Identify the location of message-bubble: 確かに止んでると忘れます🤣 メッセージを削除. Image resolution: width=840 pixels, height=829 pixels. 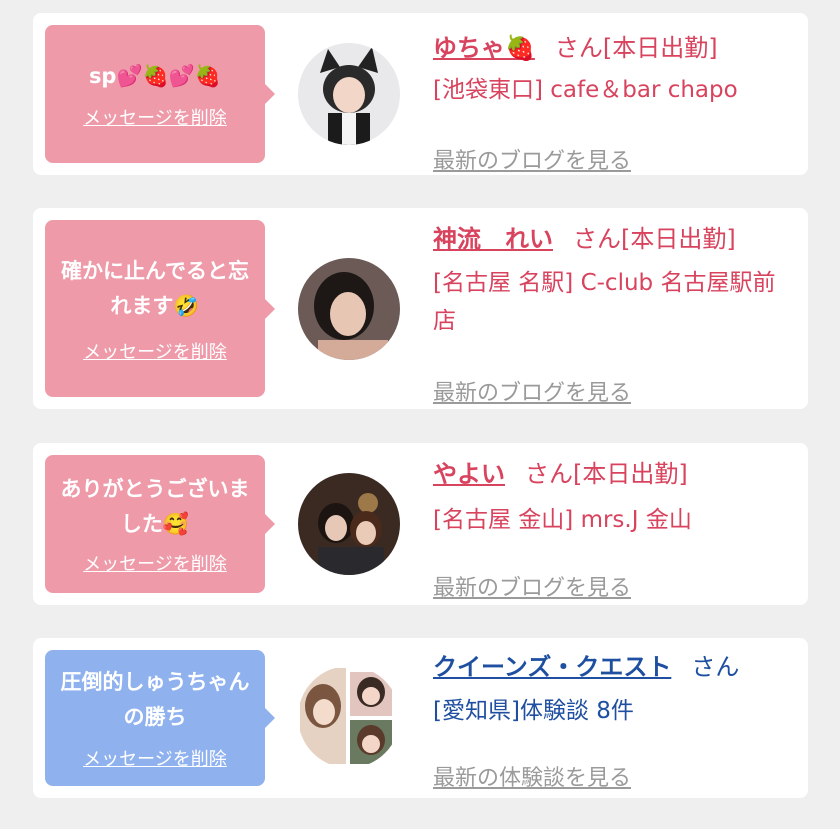
(160, 308).